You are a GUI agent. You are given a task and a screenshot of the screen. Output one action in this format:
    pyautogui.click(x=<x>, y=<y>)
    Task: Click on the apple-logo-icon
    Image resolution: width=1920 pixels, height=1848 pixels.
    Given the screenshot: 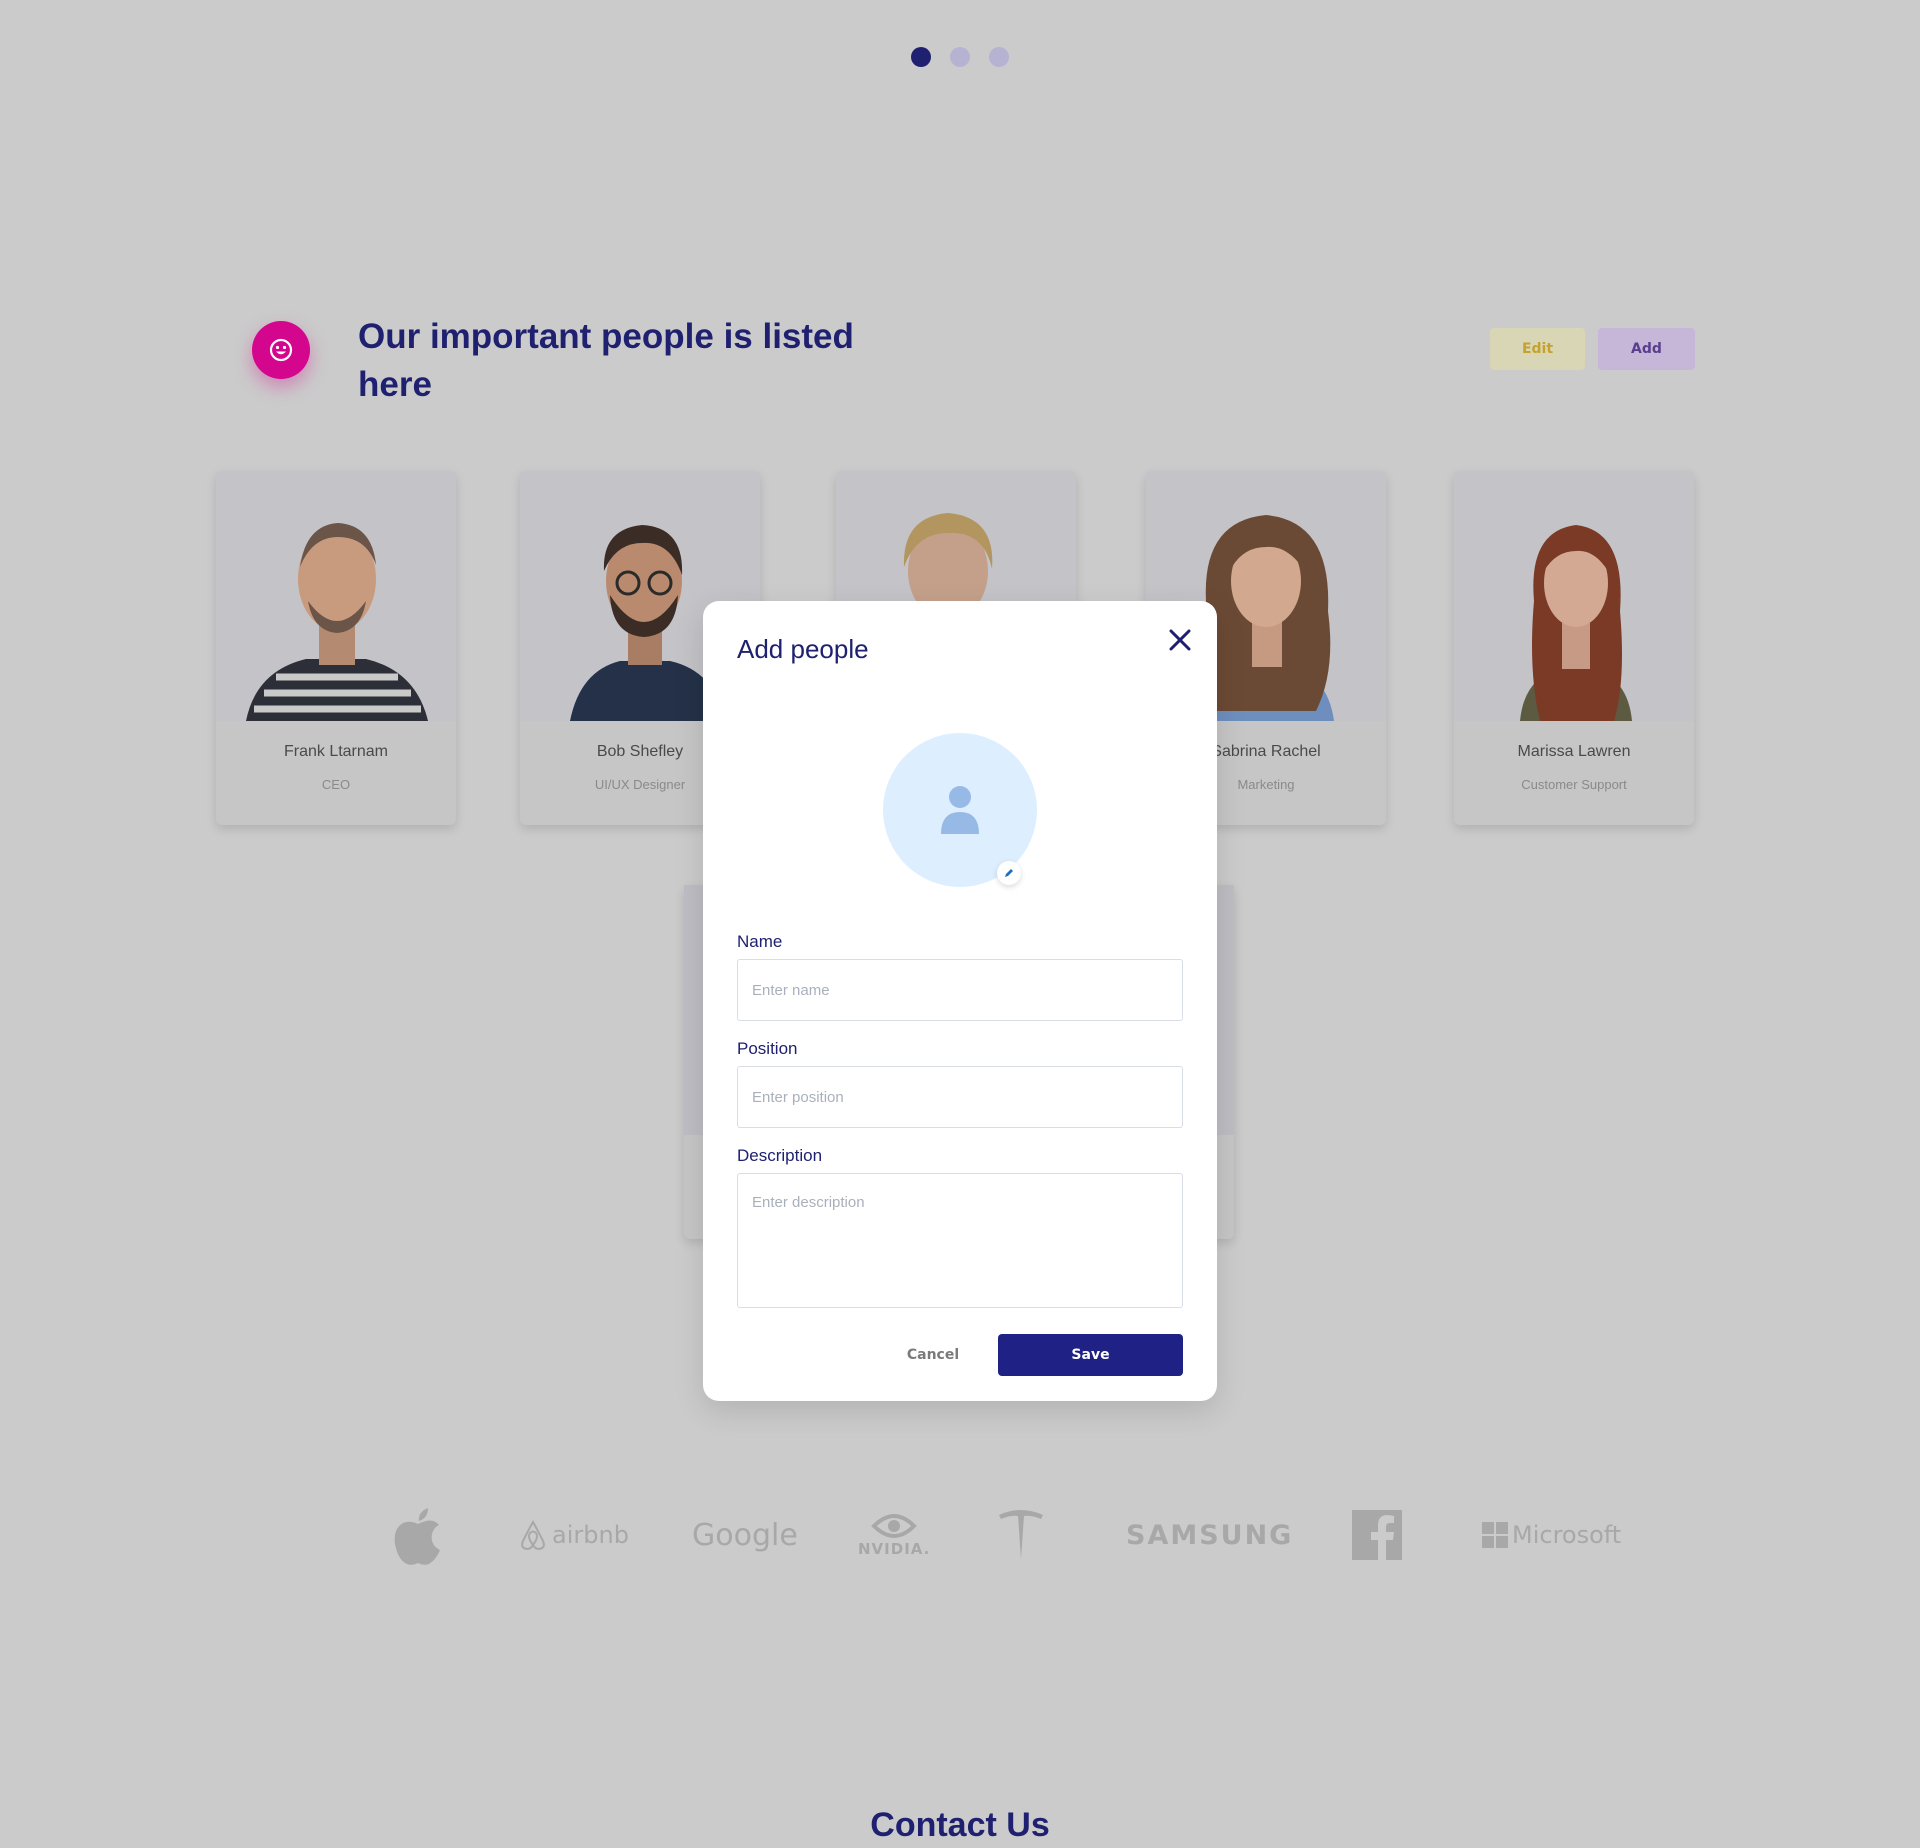 What is the action you would take?
    pyautogui.click(x=418, y=1535)
    